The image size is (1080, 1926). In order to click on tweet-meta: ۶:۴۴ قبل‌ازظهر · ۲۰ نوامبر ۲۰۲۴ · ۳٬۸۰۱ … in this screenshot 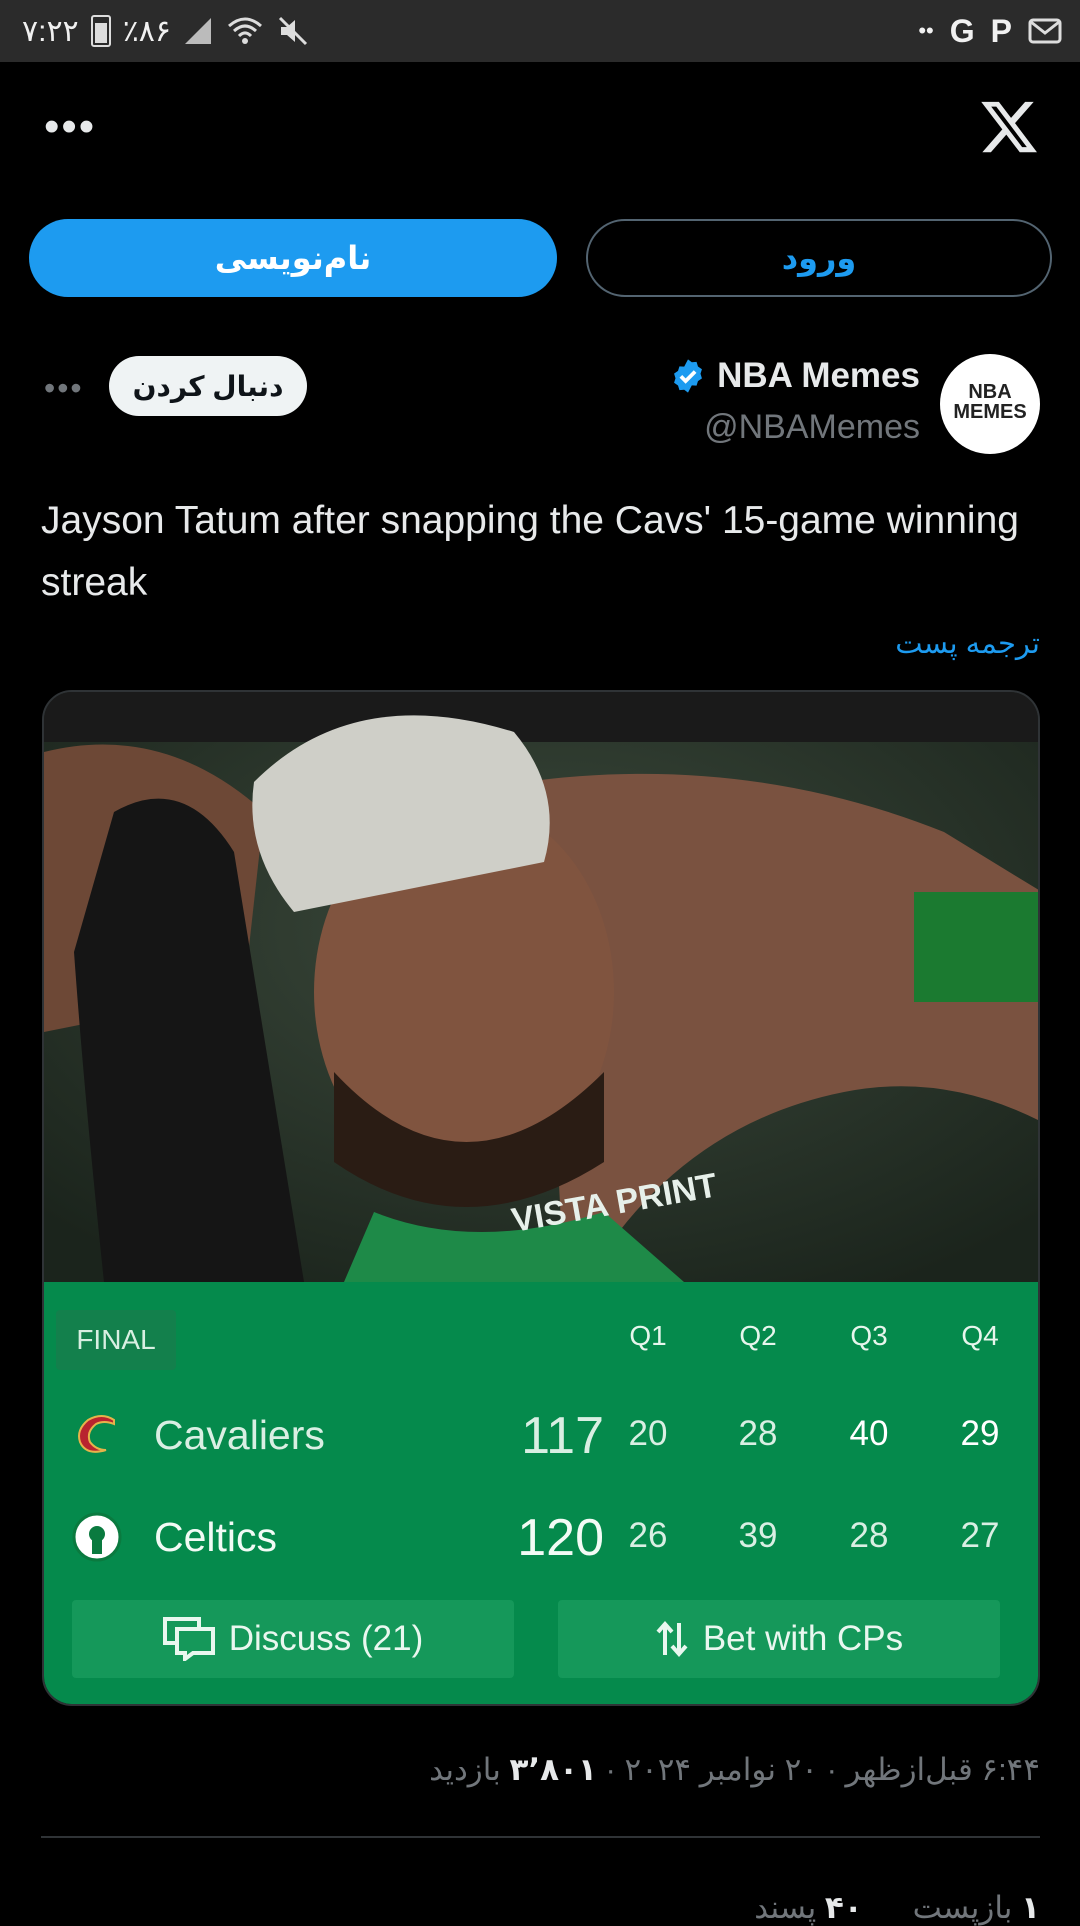, I will do `click(734, 1770)`.